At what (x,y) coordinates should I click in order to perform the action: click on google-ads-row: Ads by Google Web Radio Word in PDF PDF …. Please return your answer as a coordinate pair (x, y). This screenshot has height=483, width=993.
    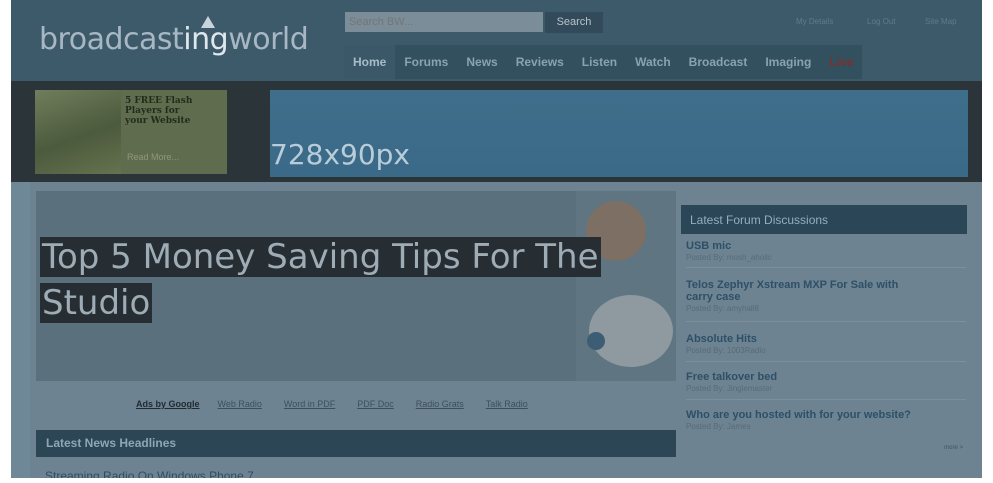
    Looking at the image, I should click on (343, 404).